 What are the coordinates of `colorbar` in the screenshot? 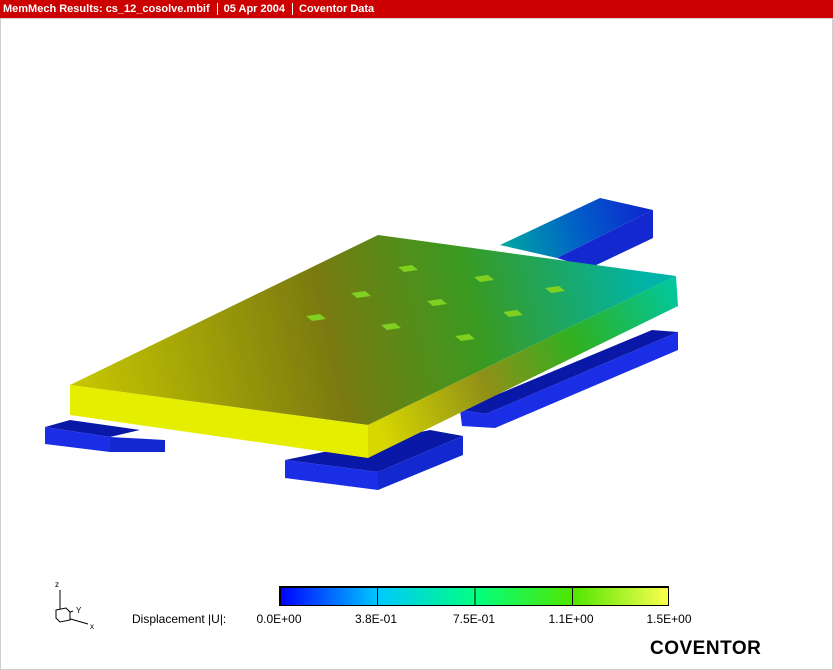 It's located at (474, 596).